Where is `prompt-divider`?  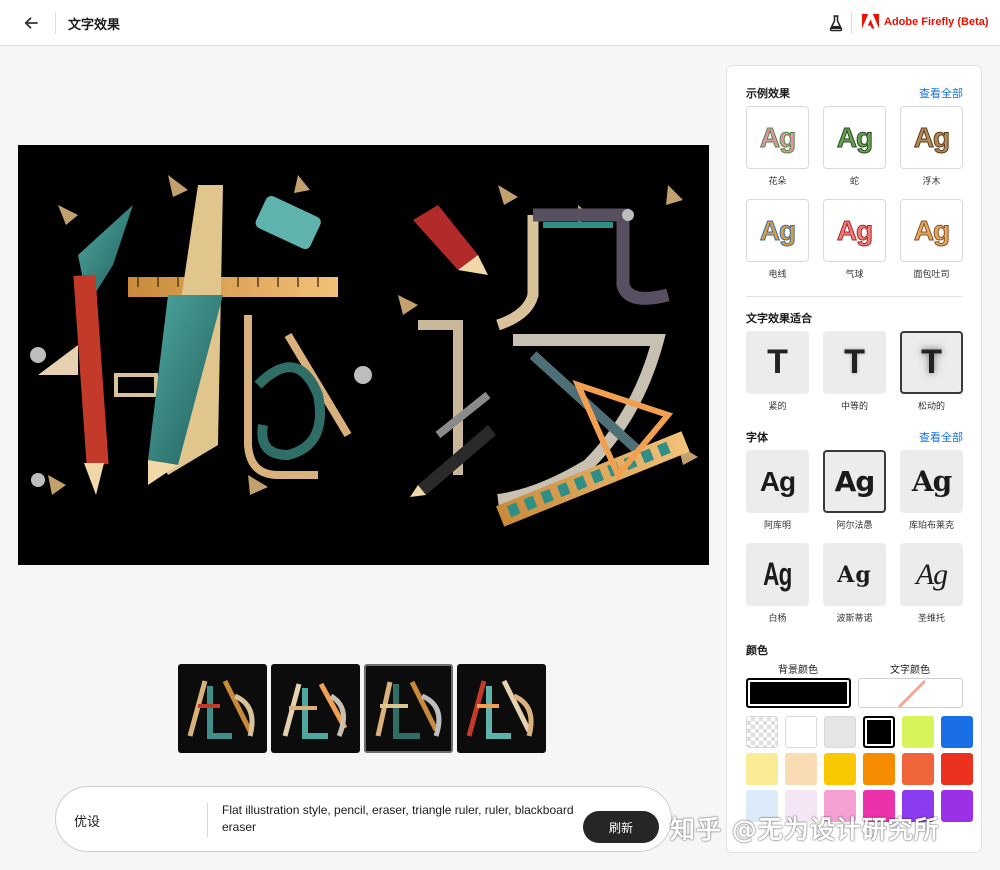
prompt-divider is located at coordinates (207, 820).